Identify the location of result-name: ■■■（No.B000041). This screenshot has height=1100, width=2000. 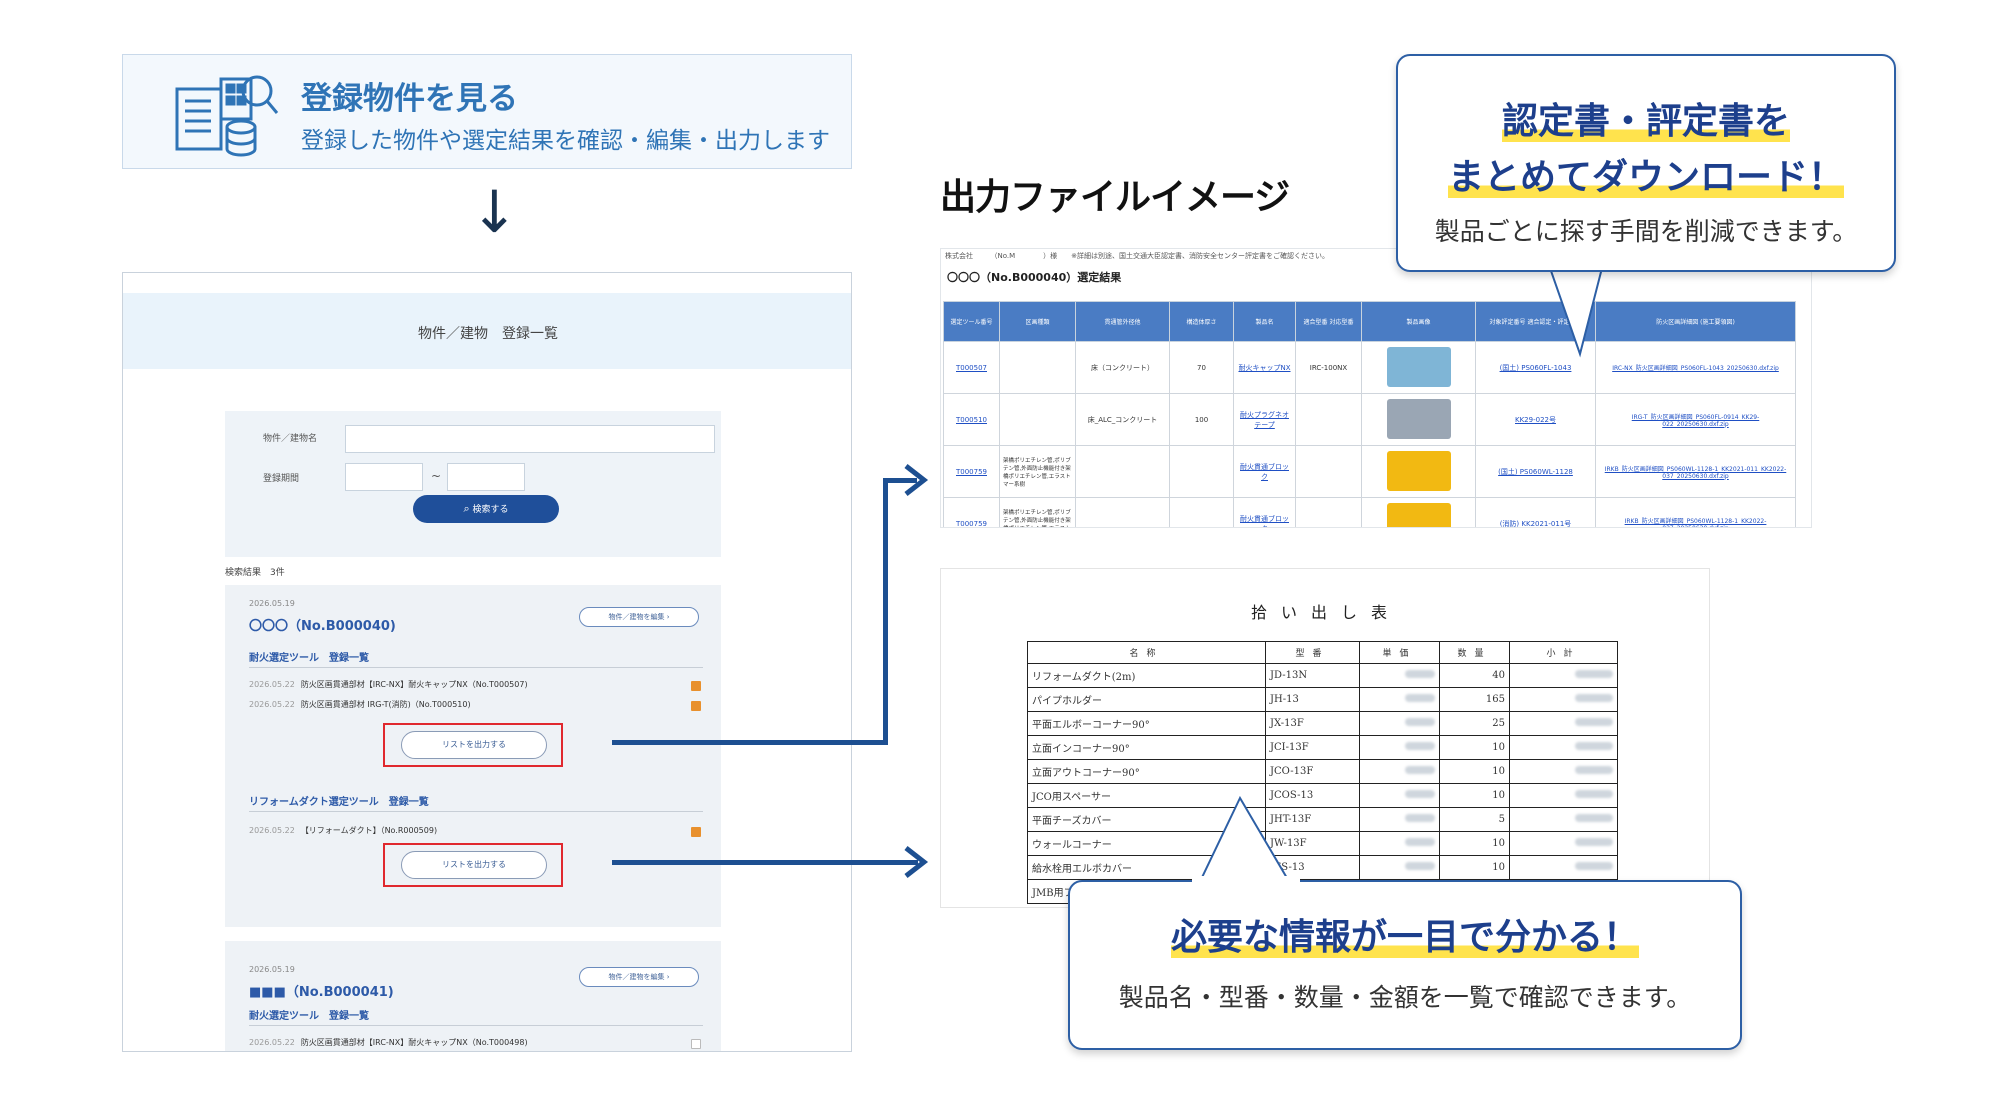
(321, 992).